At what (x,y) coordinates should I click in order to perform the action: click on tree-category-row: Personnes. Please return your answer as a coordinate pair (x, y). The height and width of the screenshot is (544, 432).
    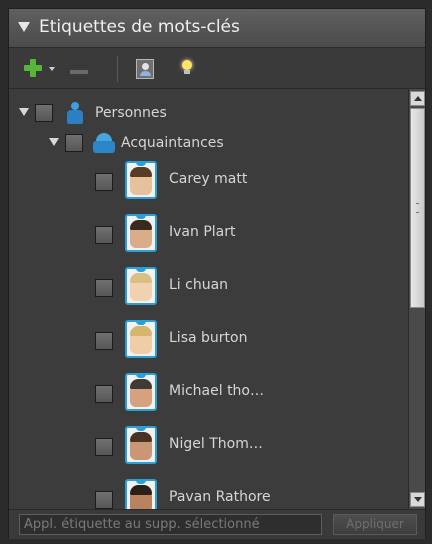
    Looking at the image, I should click on (208, 113).